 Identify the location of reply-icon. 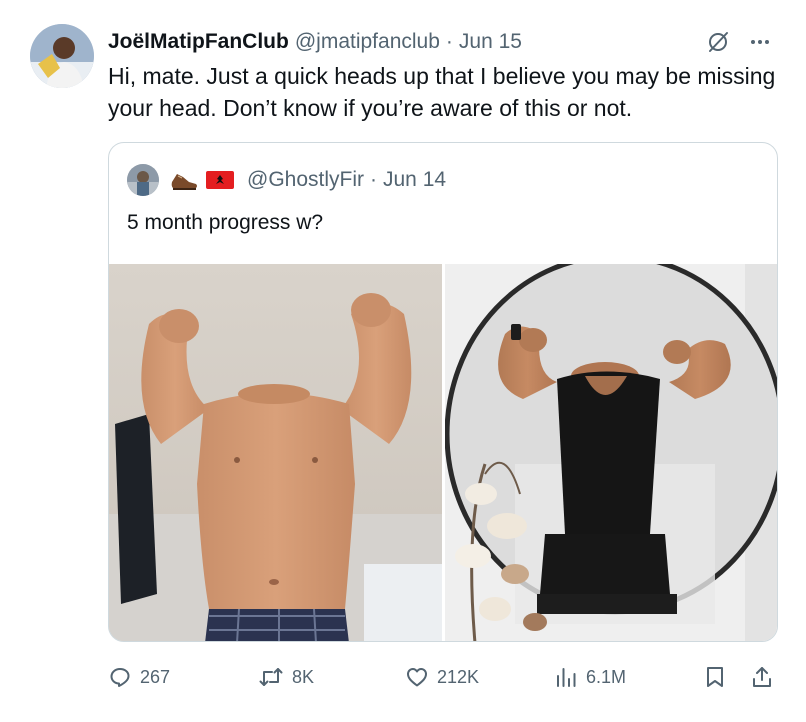
(120, 677).